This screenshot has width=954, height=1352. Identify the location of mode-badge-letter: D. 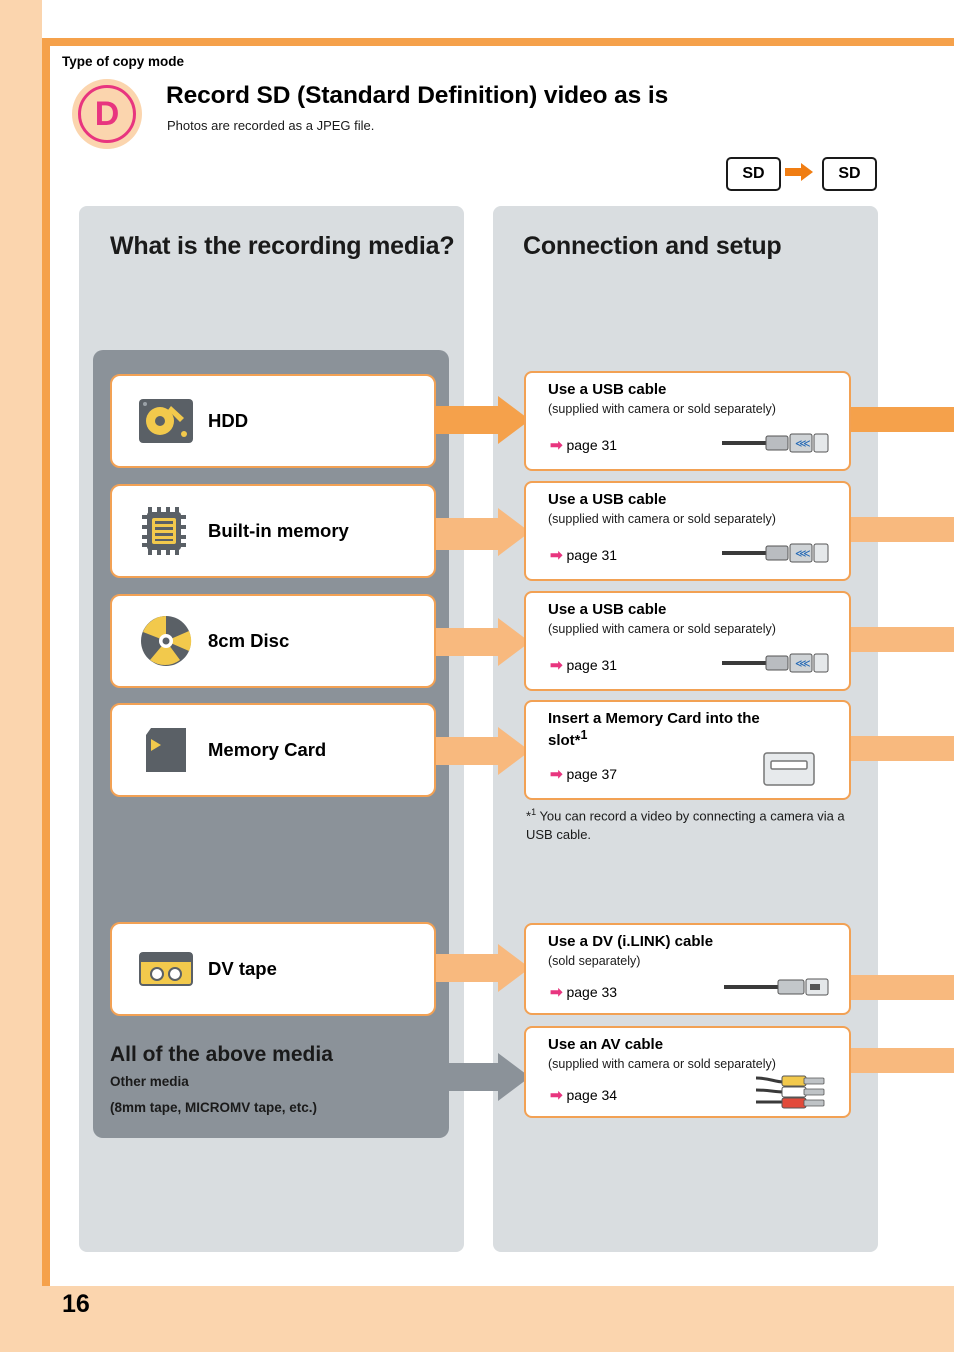
(107, 114).